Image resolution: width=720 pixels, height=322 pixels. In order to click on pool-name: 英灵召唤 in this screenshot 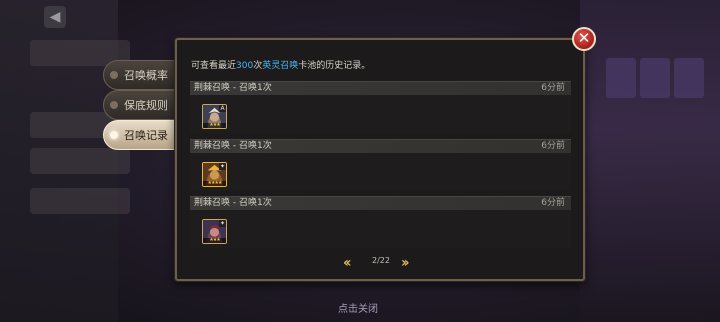, I will do `click(280, 66)`.